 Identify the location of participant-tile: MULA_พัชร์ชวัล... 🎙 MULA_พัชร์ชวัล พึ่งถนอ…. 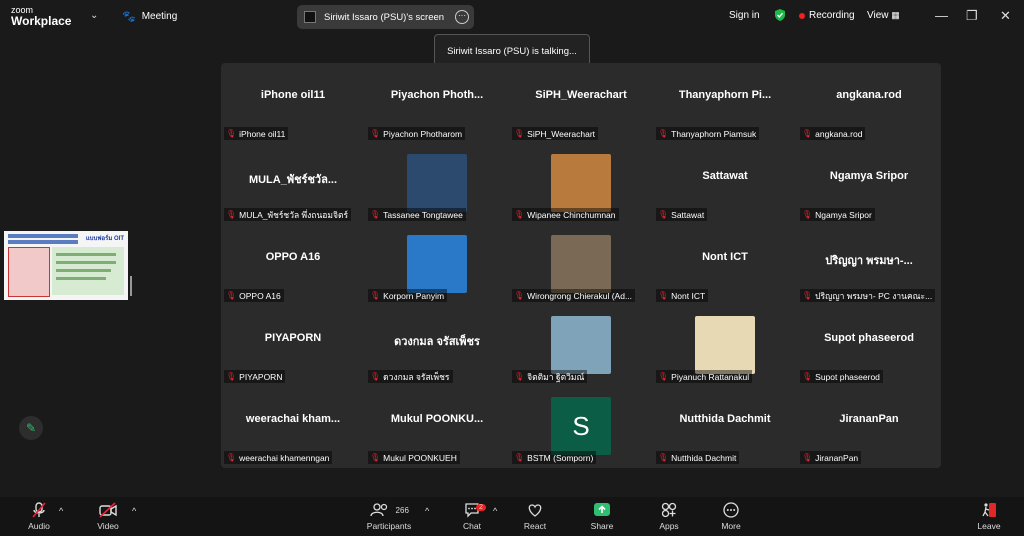
(293, 184).